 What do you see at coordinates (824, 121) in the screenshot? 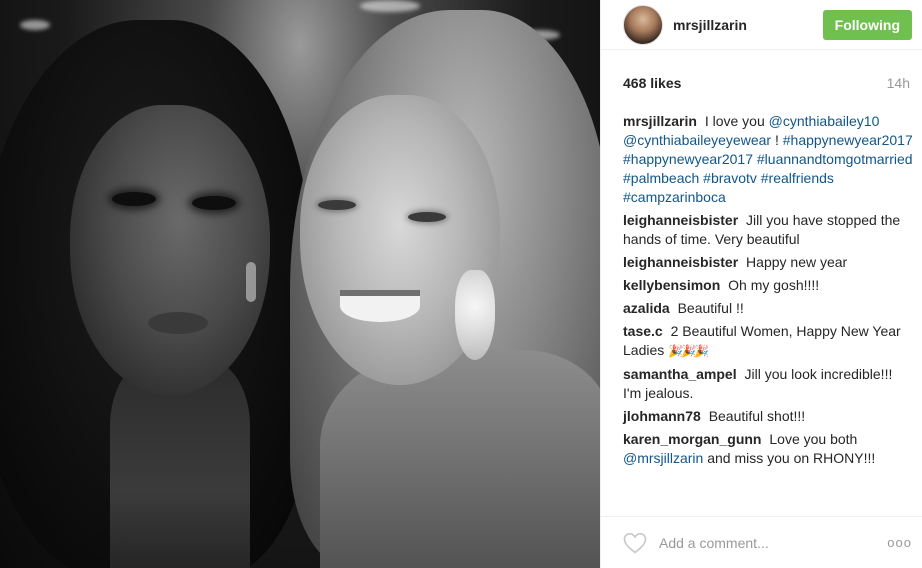
I see `mention-link: @cynthiabailey10` at bounding box center [824, 121].